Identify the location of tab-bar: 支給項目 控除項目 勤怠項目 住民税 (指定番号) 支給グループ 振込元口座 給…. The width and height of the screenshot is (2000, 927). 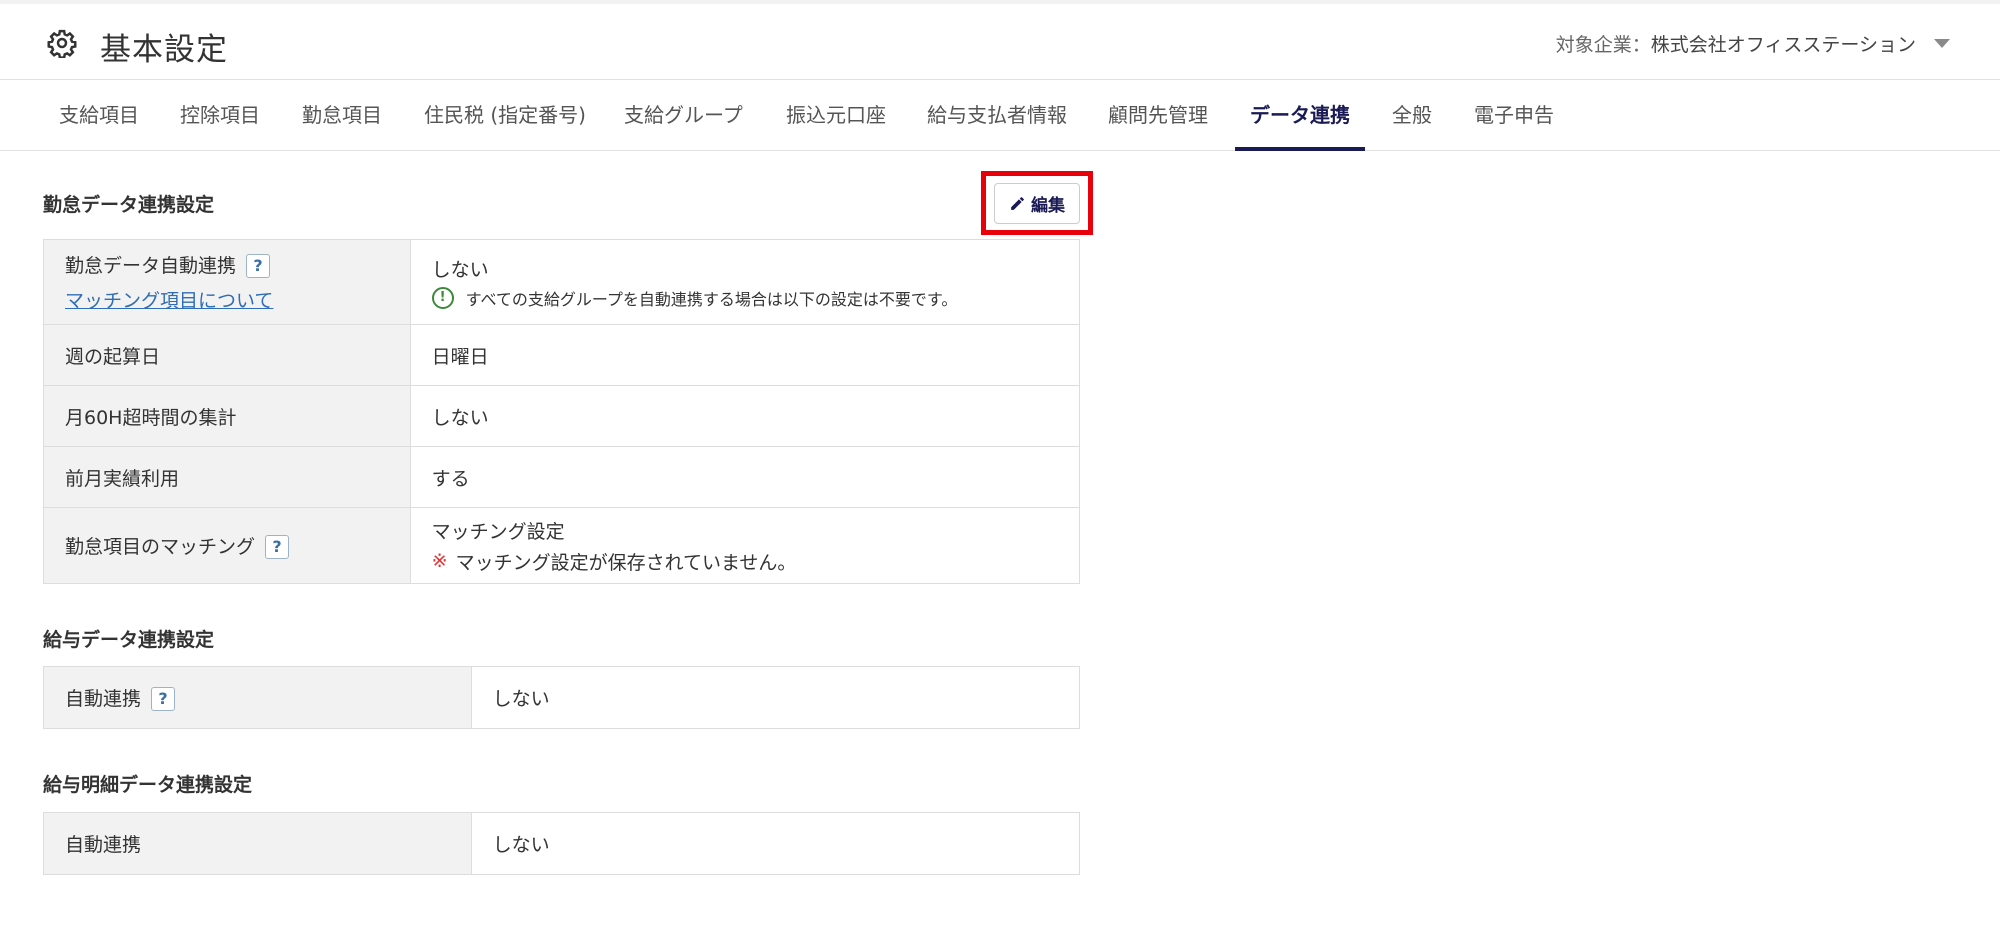
(1000, 115).